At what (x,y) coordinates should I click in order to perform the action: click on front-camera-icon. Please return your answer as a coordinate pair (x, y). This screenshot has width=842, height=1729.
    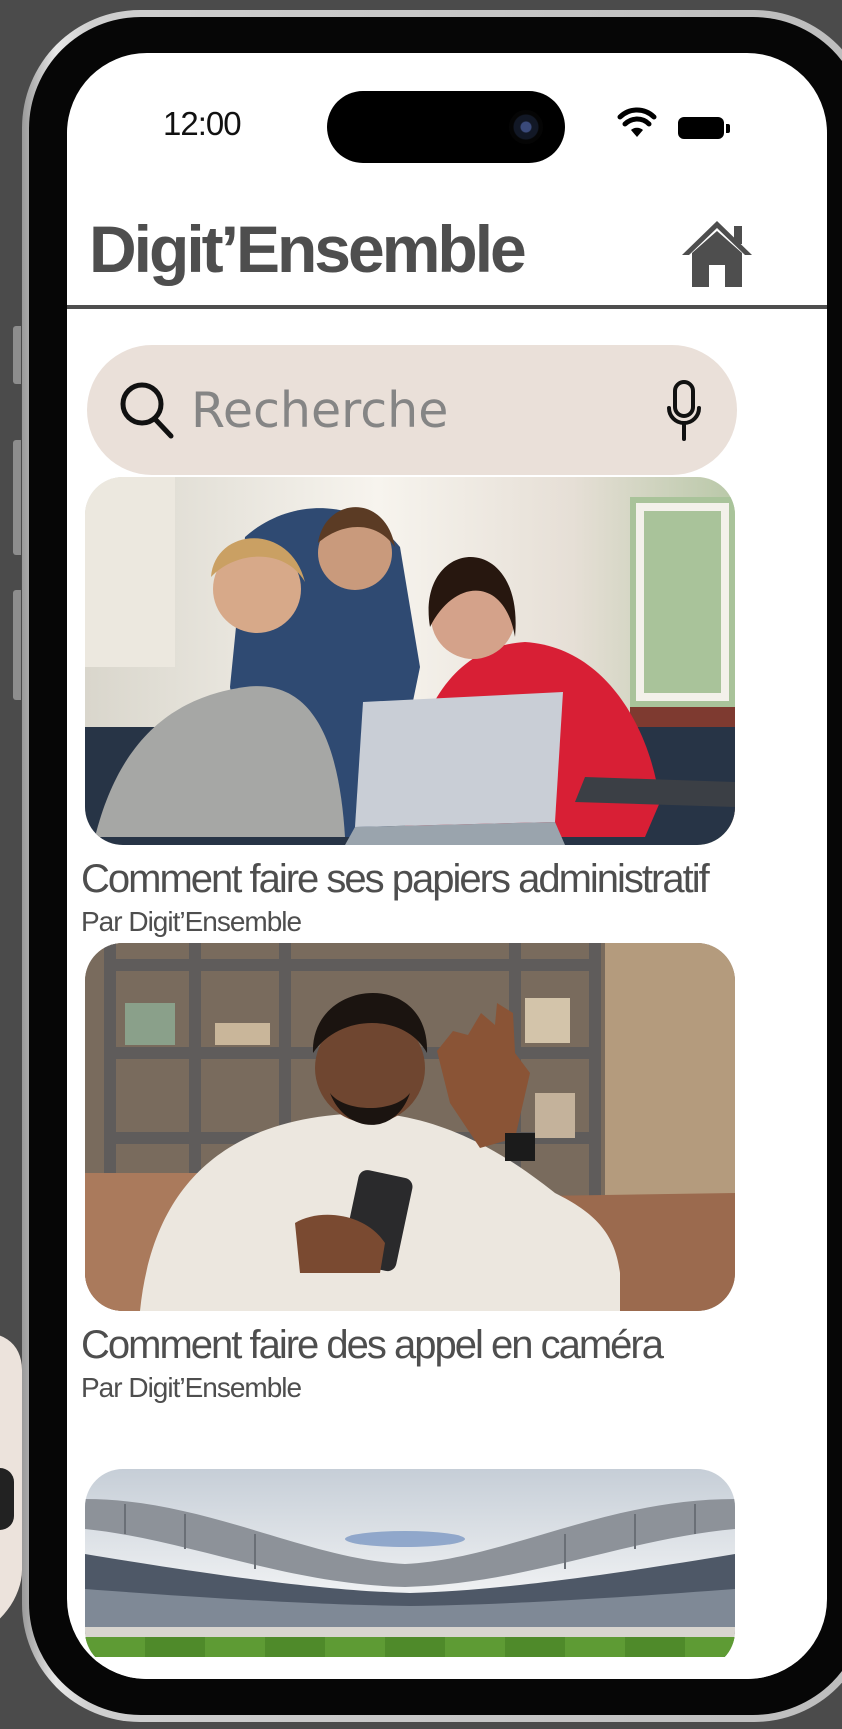
    Looking at the image, I should click on (526, 127).